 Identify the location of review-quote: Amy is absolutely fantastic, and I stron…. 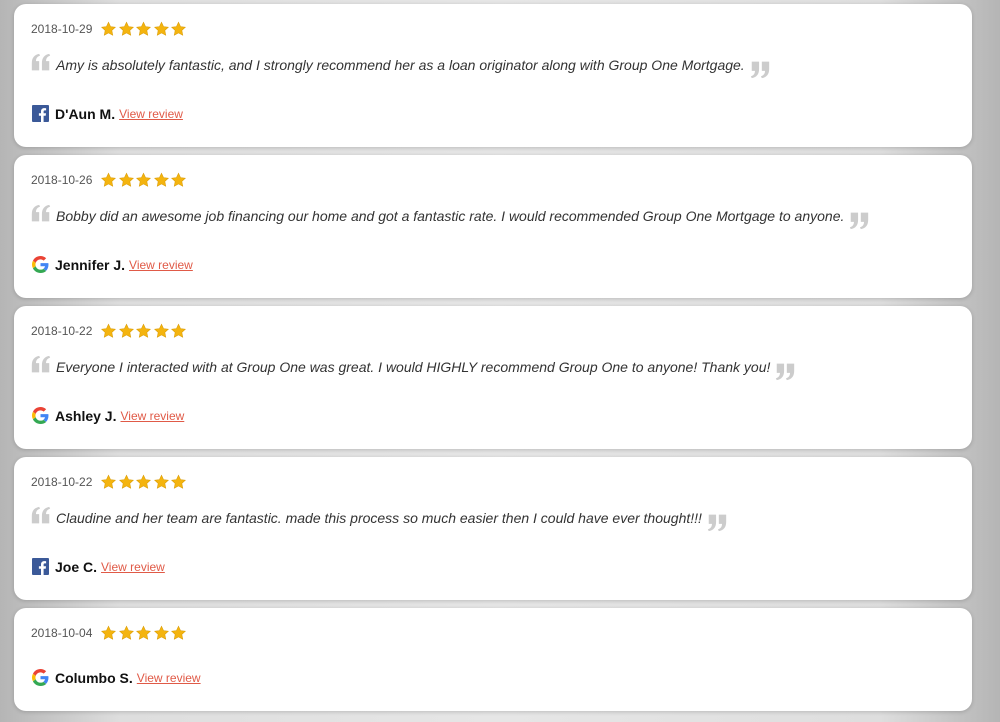
(481, 66).